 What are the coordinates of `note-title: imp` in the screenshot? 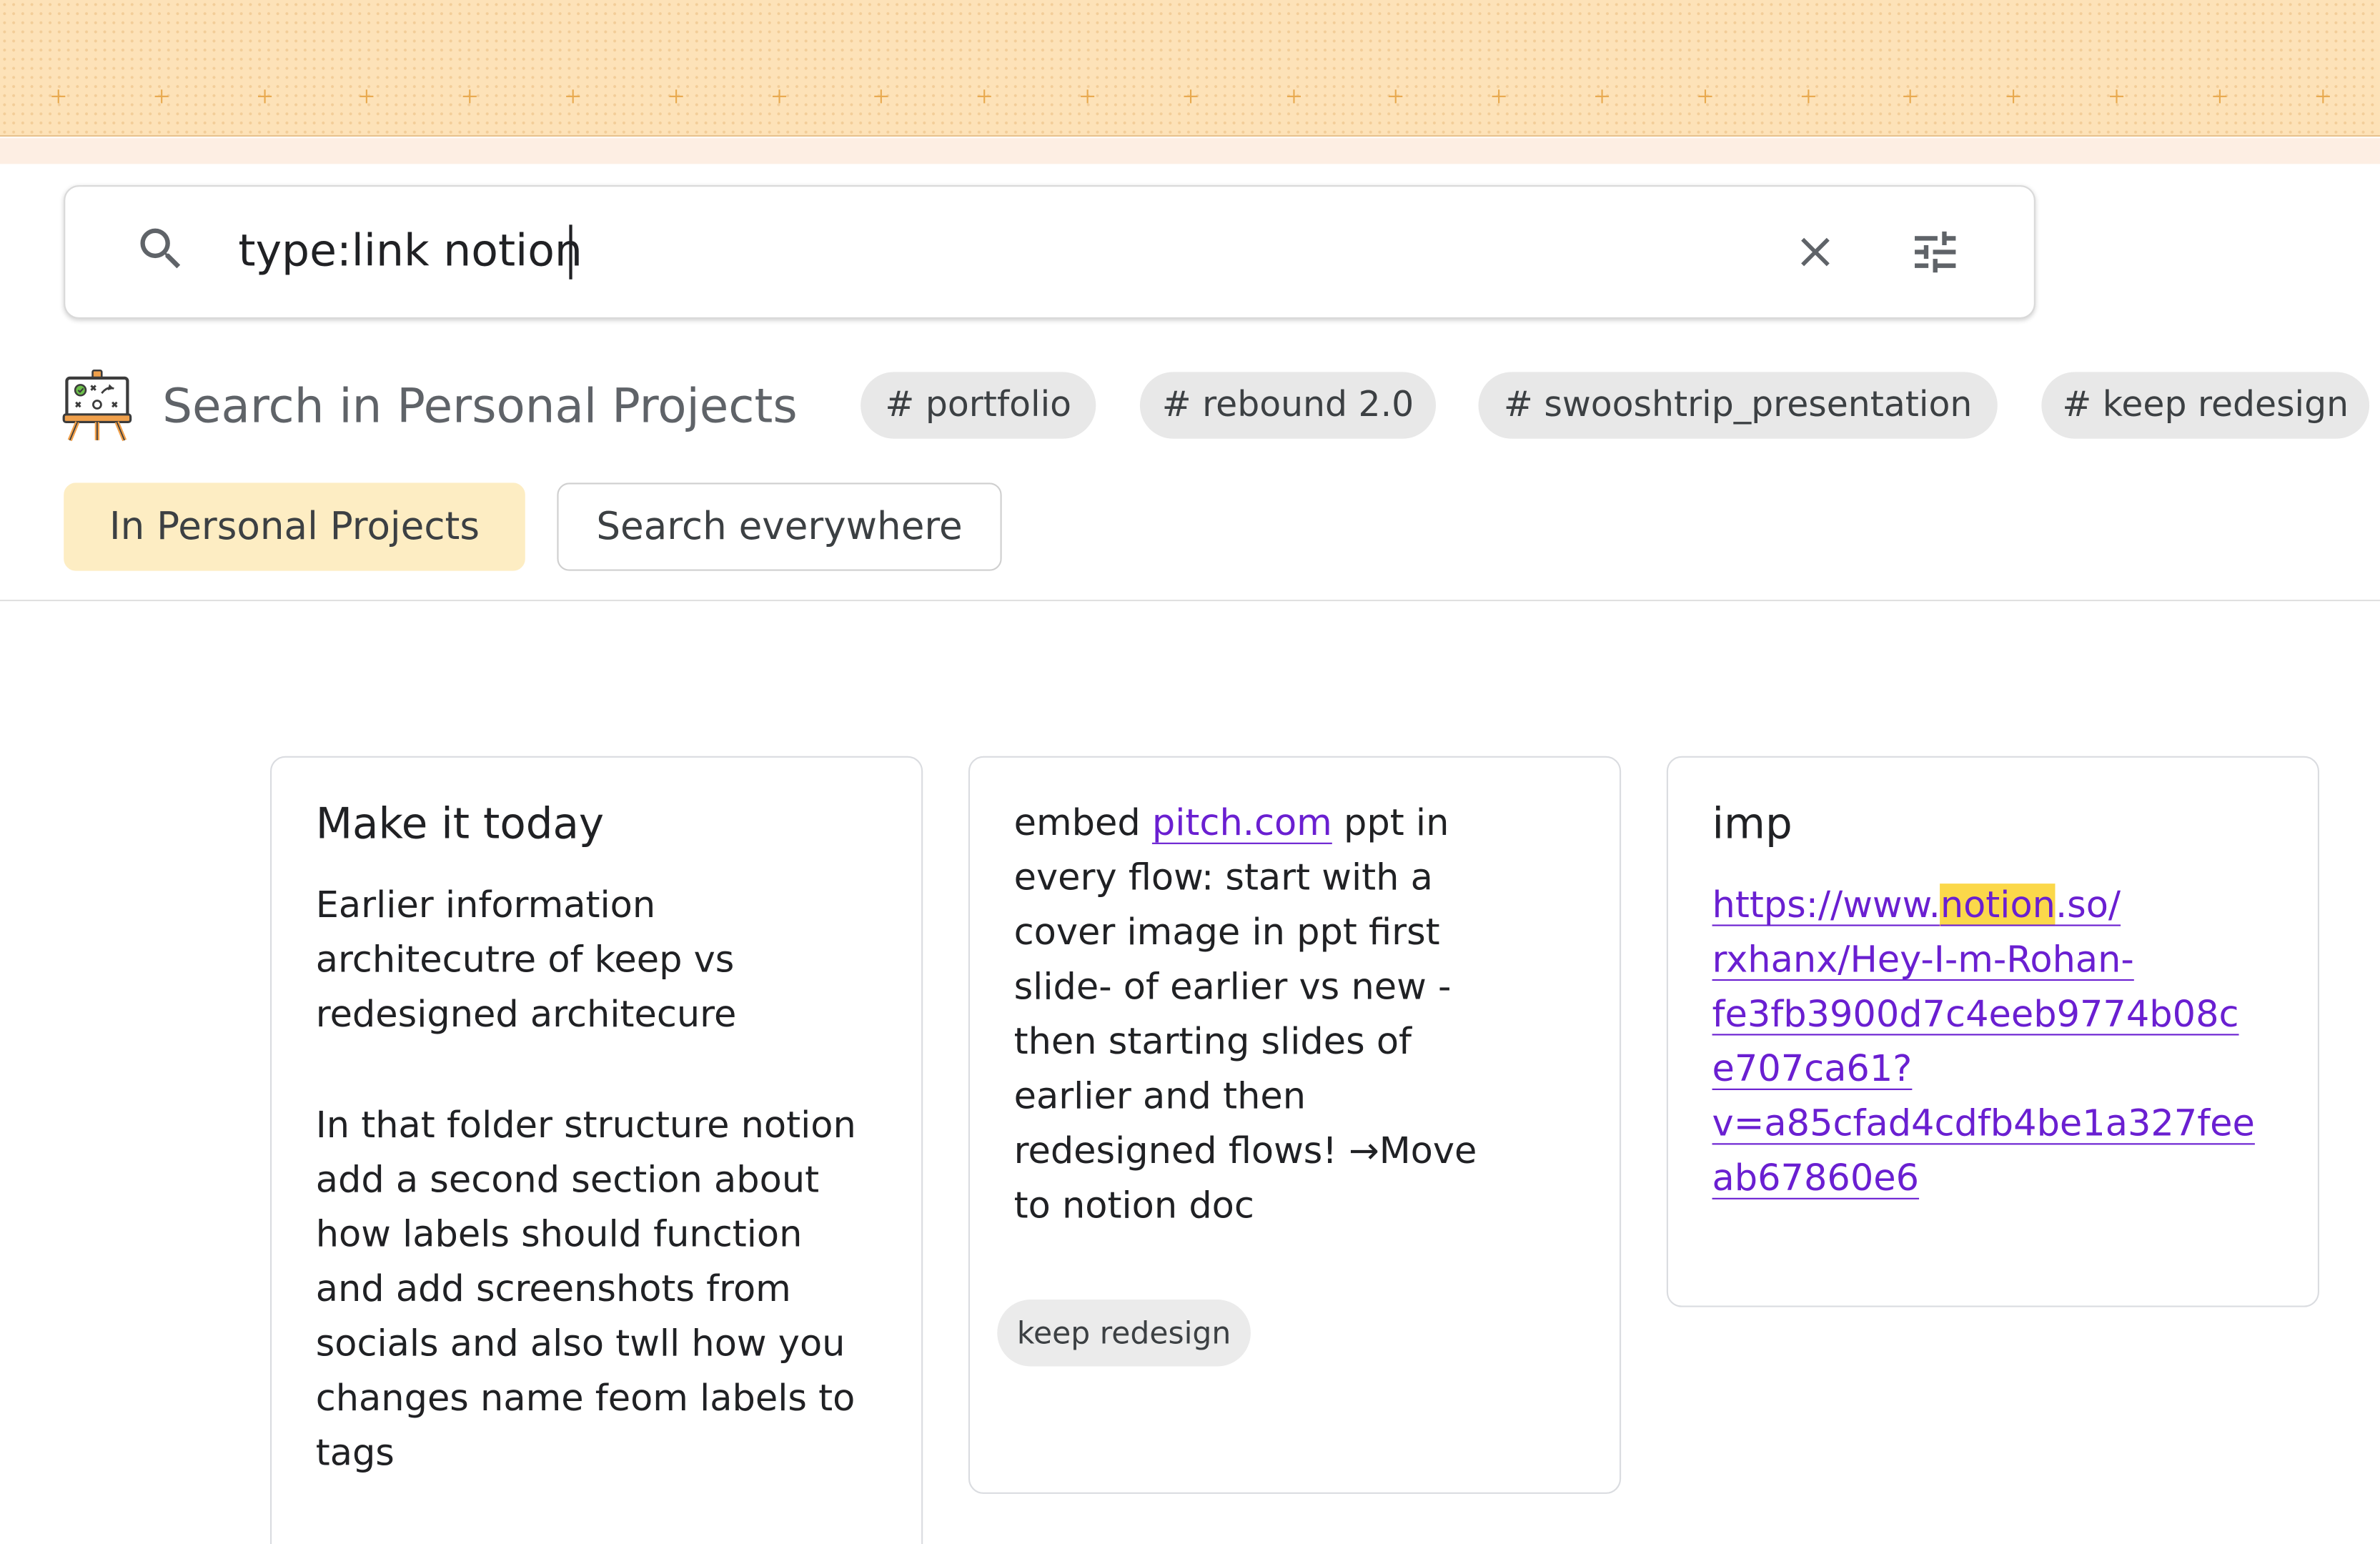 It's located at (1752, 823).